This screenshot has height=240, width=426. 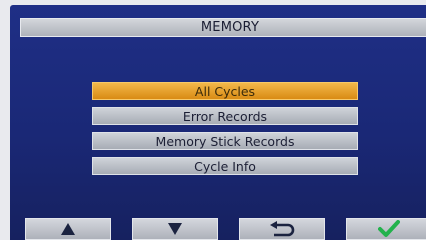 I want to click on up-arrow-icon, so click(x=68, y=229).